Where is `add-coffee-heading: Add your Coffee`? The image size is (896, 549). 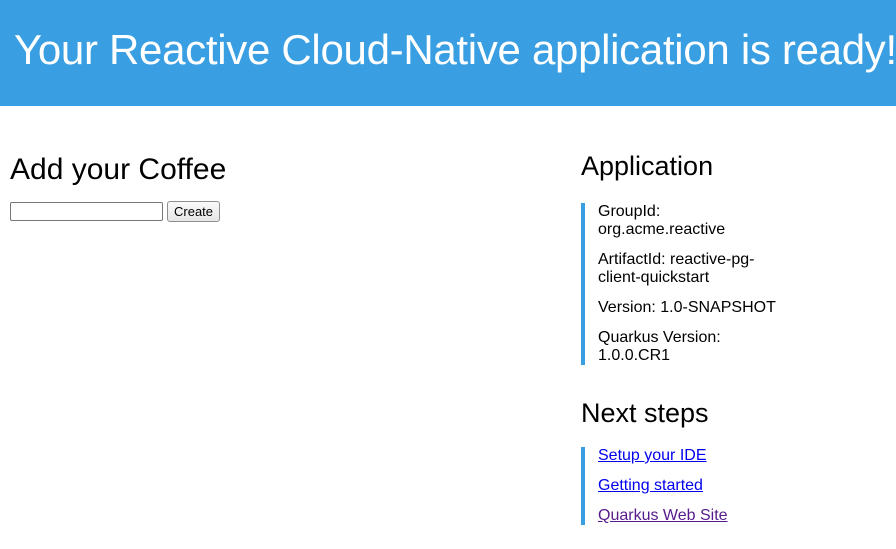 add-coffee-heading: Add your Coffee is located at coordinates (118, 169).